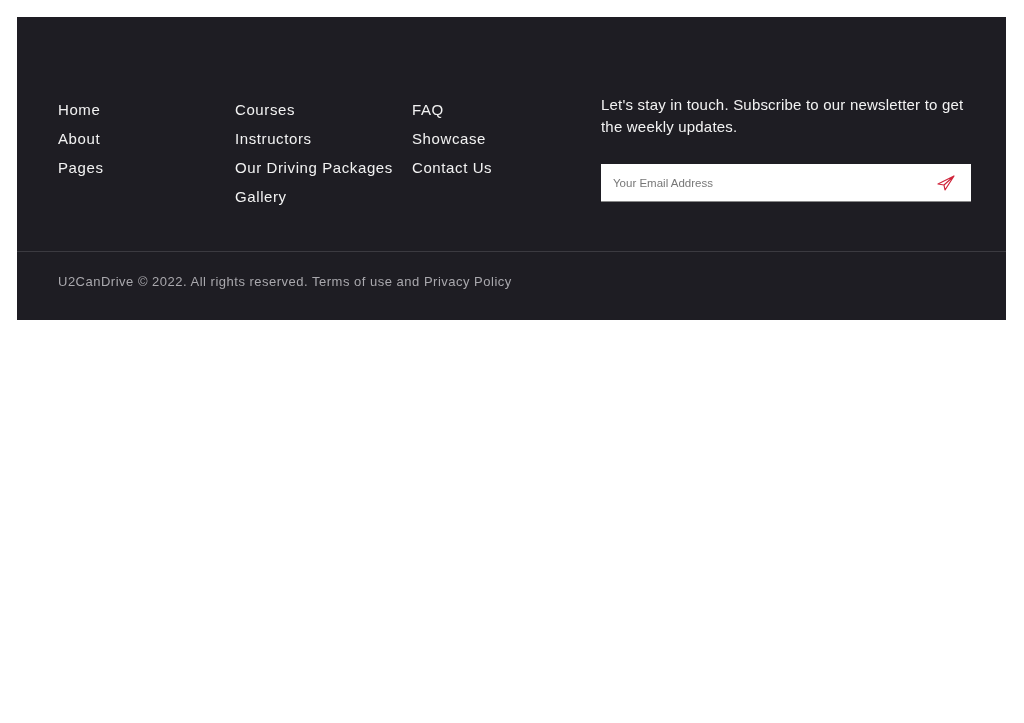  I want to click on footer-link: FAQ, so click(428, 110).